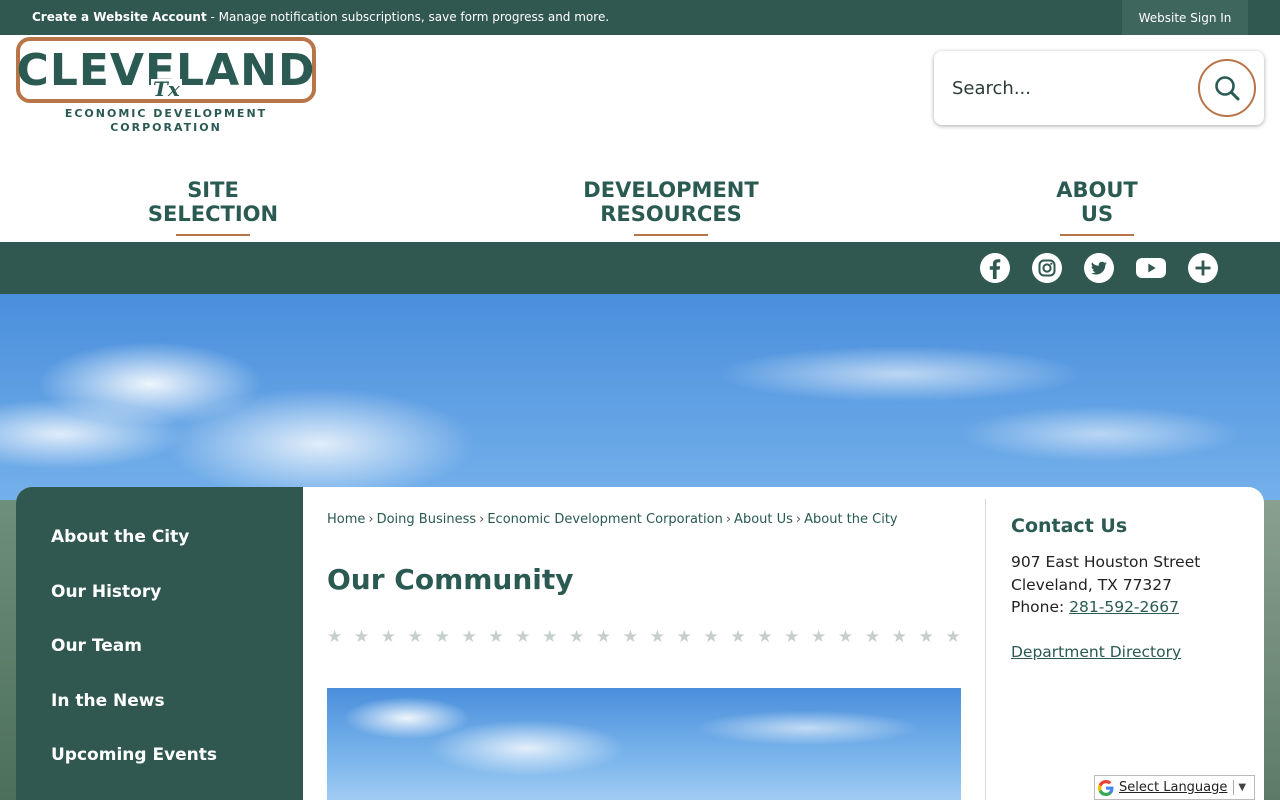 Image resolution: width=1280 pixels, height=800 pixels. I want to click on language-selector-divider, so click(1234, 787).